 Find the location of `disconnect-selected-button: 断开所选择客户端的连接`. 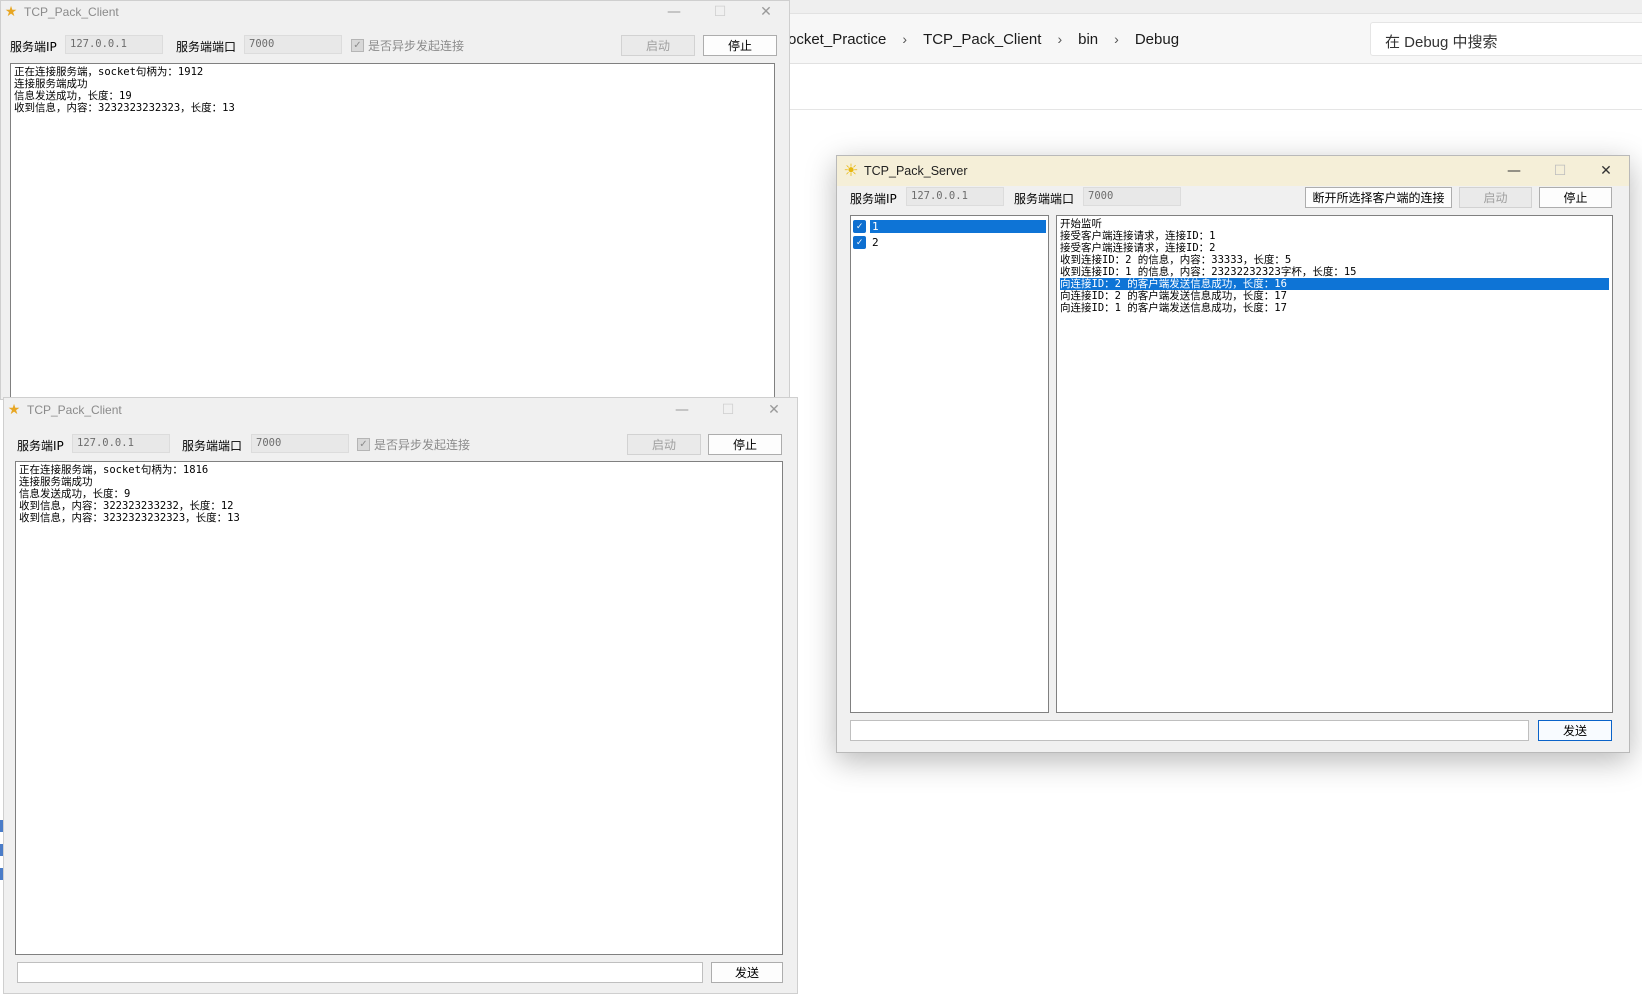

disconnect-selected-button: 断开所选择客户端的连接 is located at coordinates (1378, 197).